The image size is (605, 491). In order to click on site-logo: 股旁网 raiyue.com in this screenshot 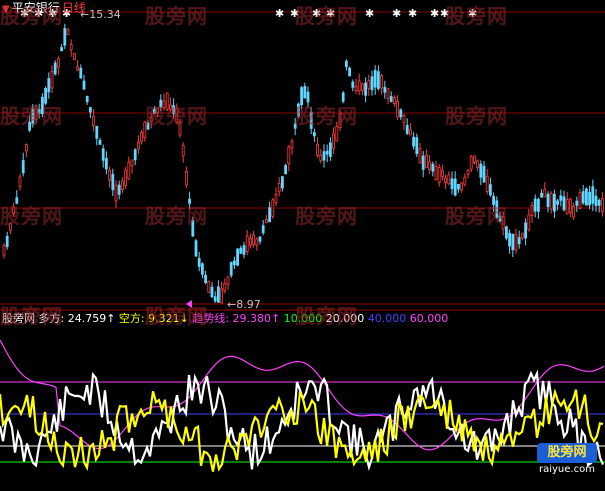, I will do `click(568, 459)`.